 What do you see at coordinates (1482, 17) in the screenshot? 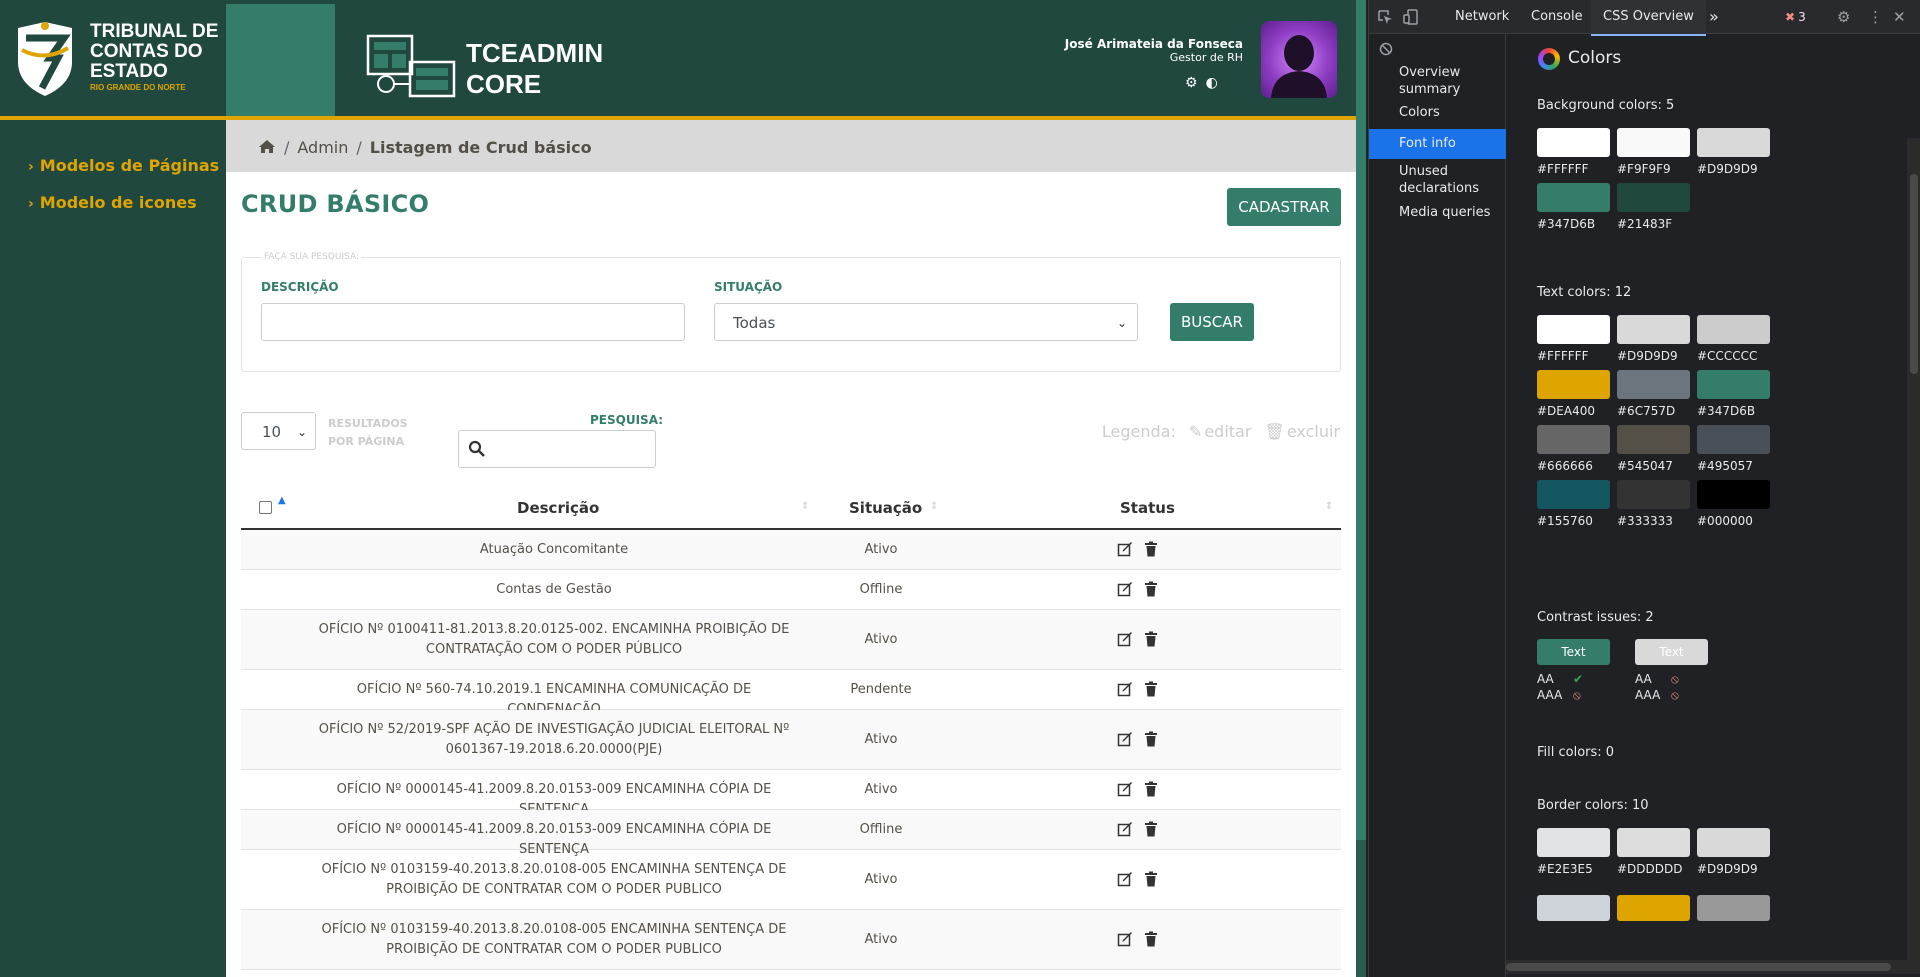
I see `devtools-tab-network: Network` at bounding box center [1482, 17].